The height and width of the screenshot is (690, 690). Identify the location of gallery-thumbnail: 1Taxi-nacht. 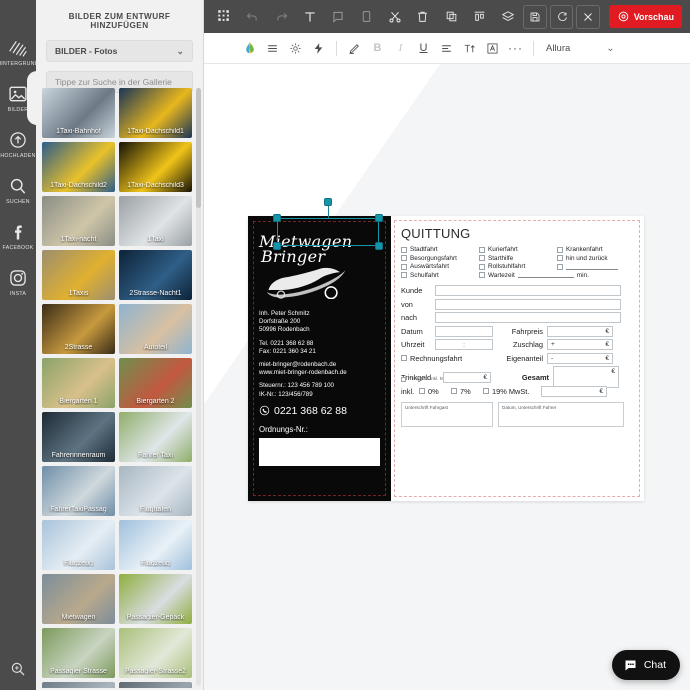
(78, 221).